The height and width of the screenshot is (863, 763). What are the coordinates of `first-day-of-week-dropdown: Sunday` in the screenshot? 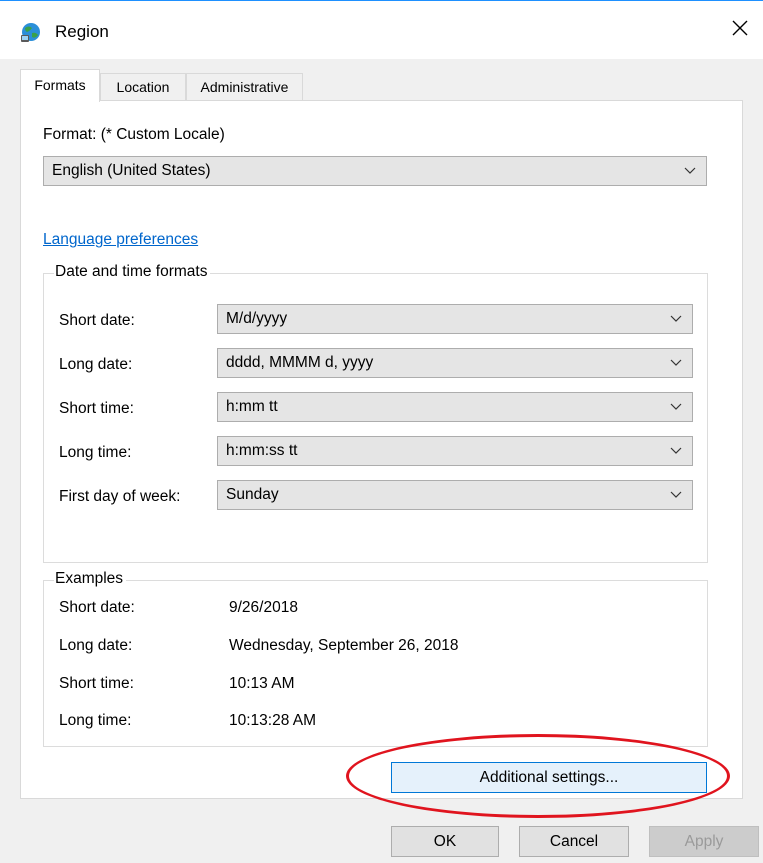 It's located at (455, 495).